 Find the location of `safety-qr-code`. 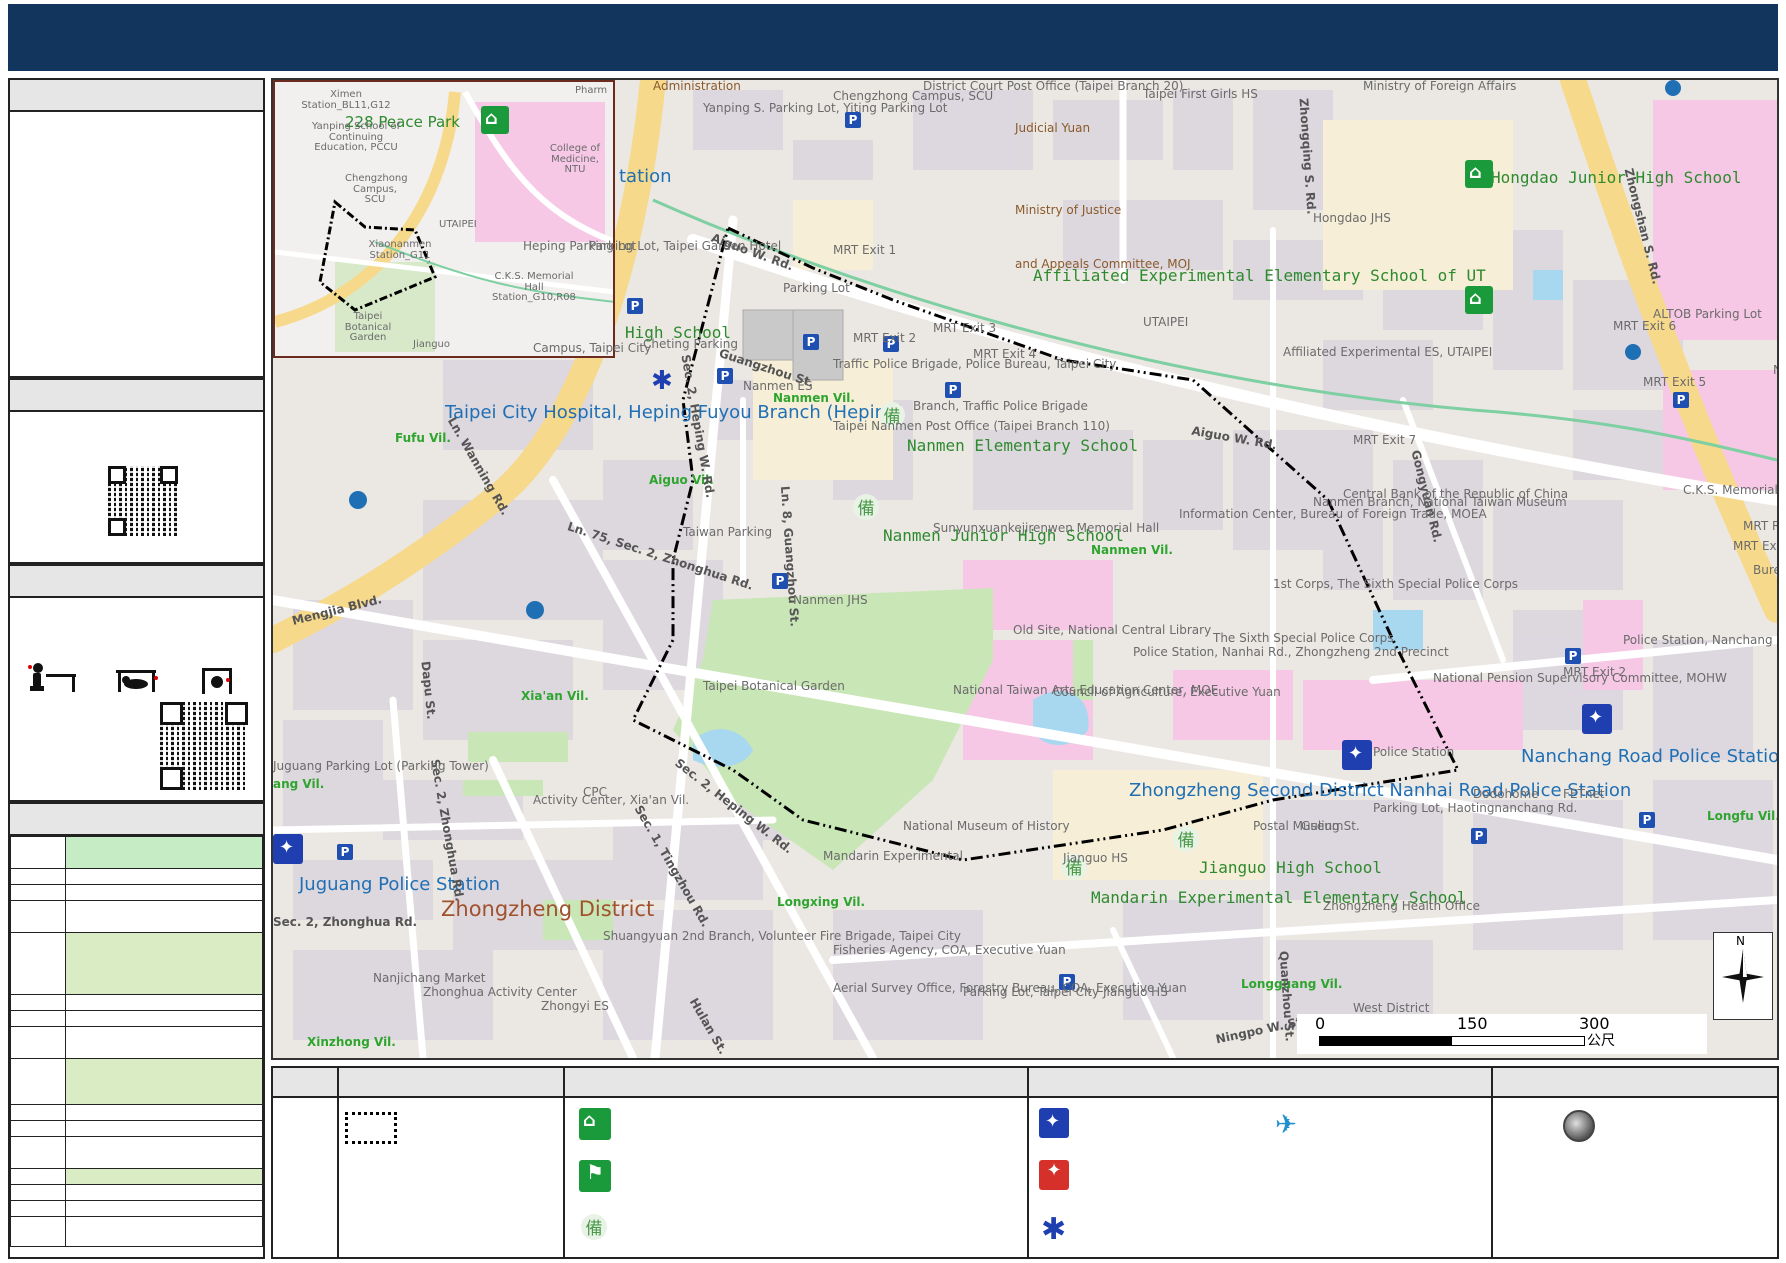

safety-qr-code is located at coordinates (204, 746).